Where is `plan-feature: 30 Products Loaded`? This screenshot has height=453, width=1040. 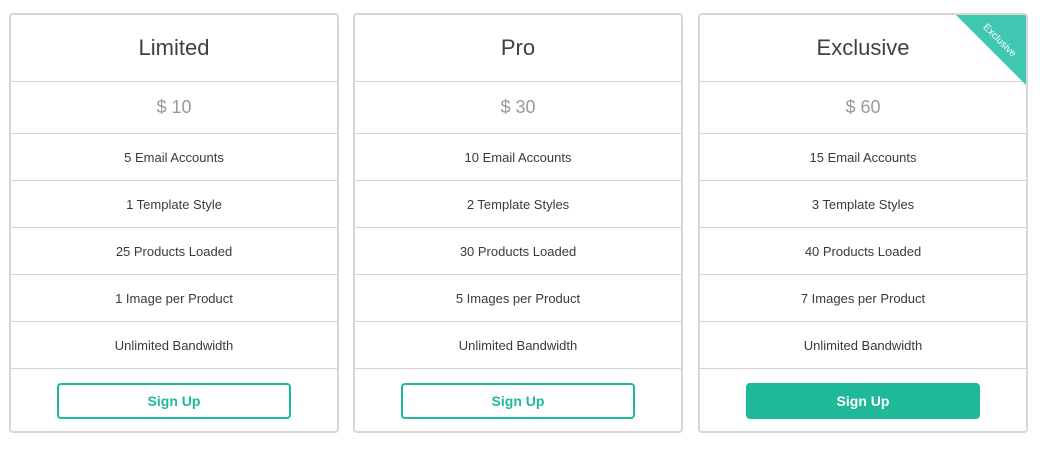 plan-feature: 30 Products Loaded is located at coordinates (518, 251).